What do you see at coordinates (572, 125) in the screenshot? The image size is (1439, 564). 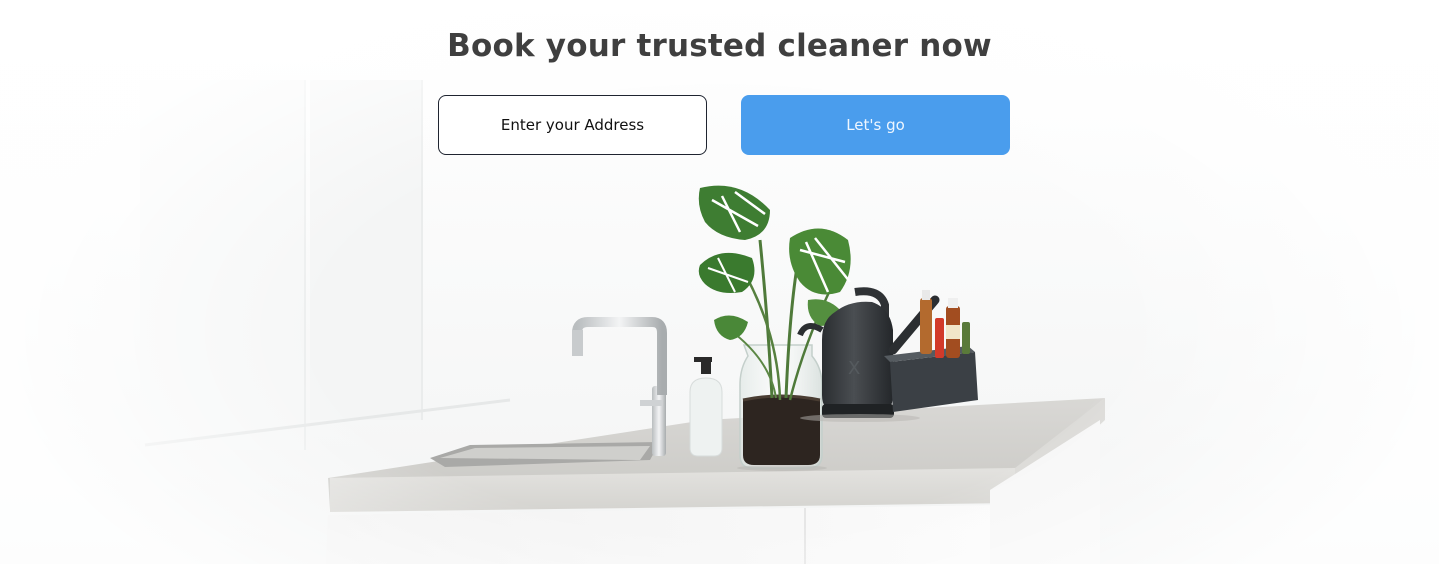 I see `address-input` at bounding box center [572, 125].